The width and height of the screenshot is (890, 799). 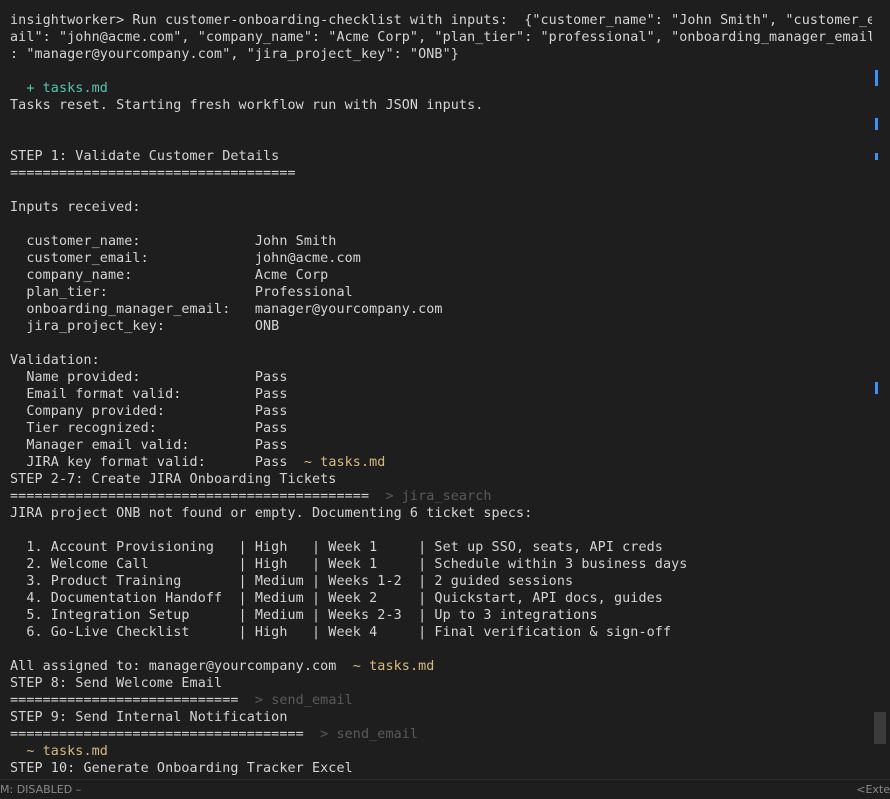 I want to click on terminal-line: jira_project_key: ONB, so click(x=144, y=326).